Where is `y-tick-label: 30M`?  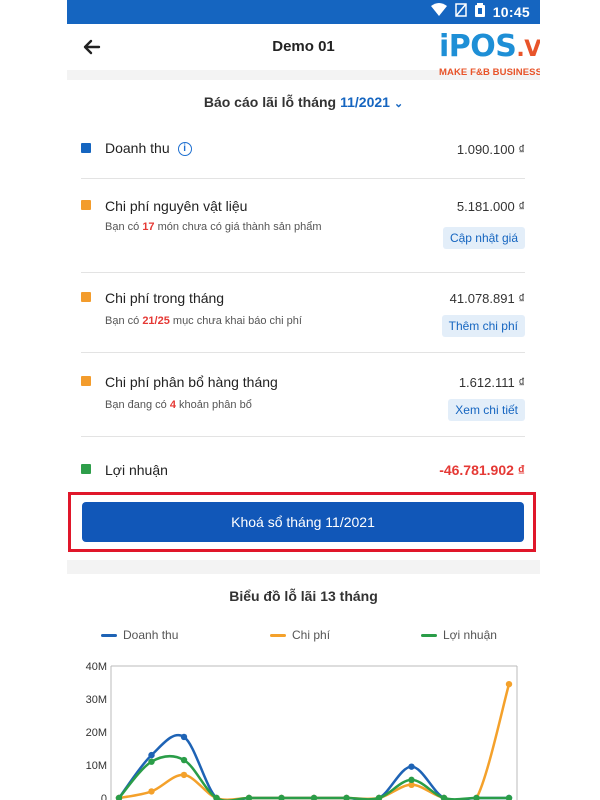
y-tick-label: 30M is located at coordinates (96, 700).